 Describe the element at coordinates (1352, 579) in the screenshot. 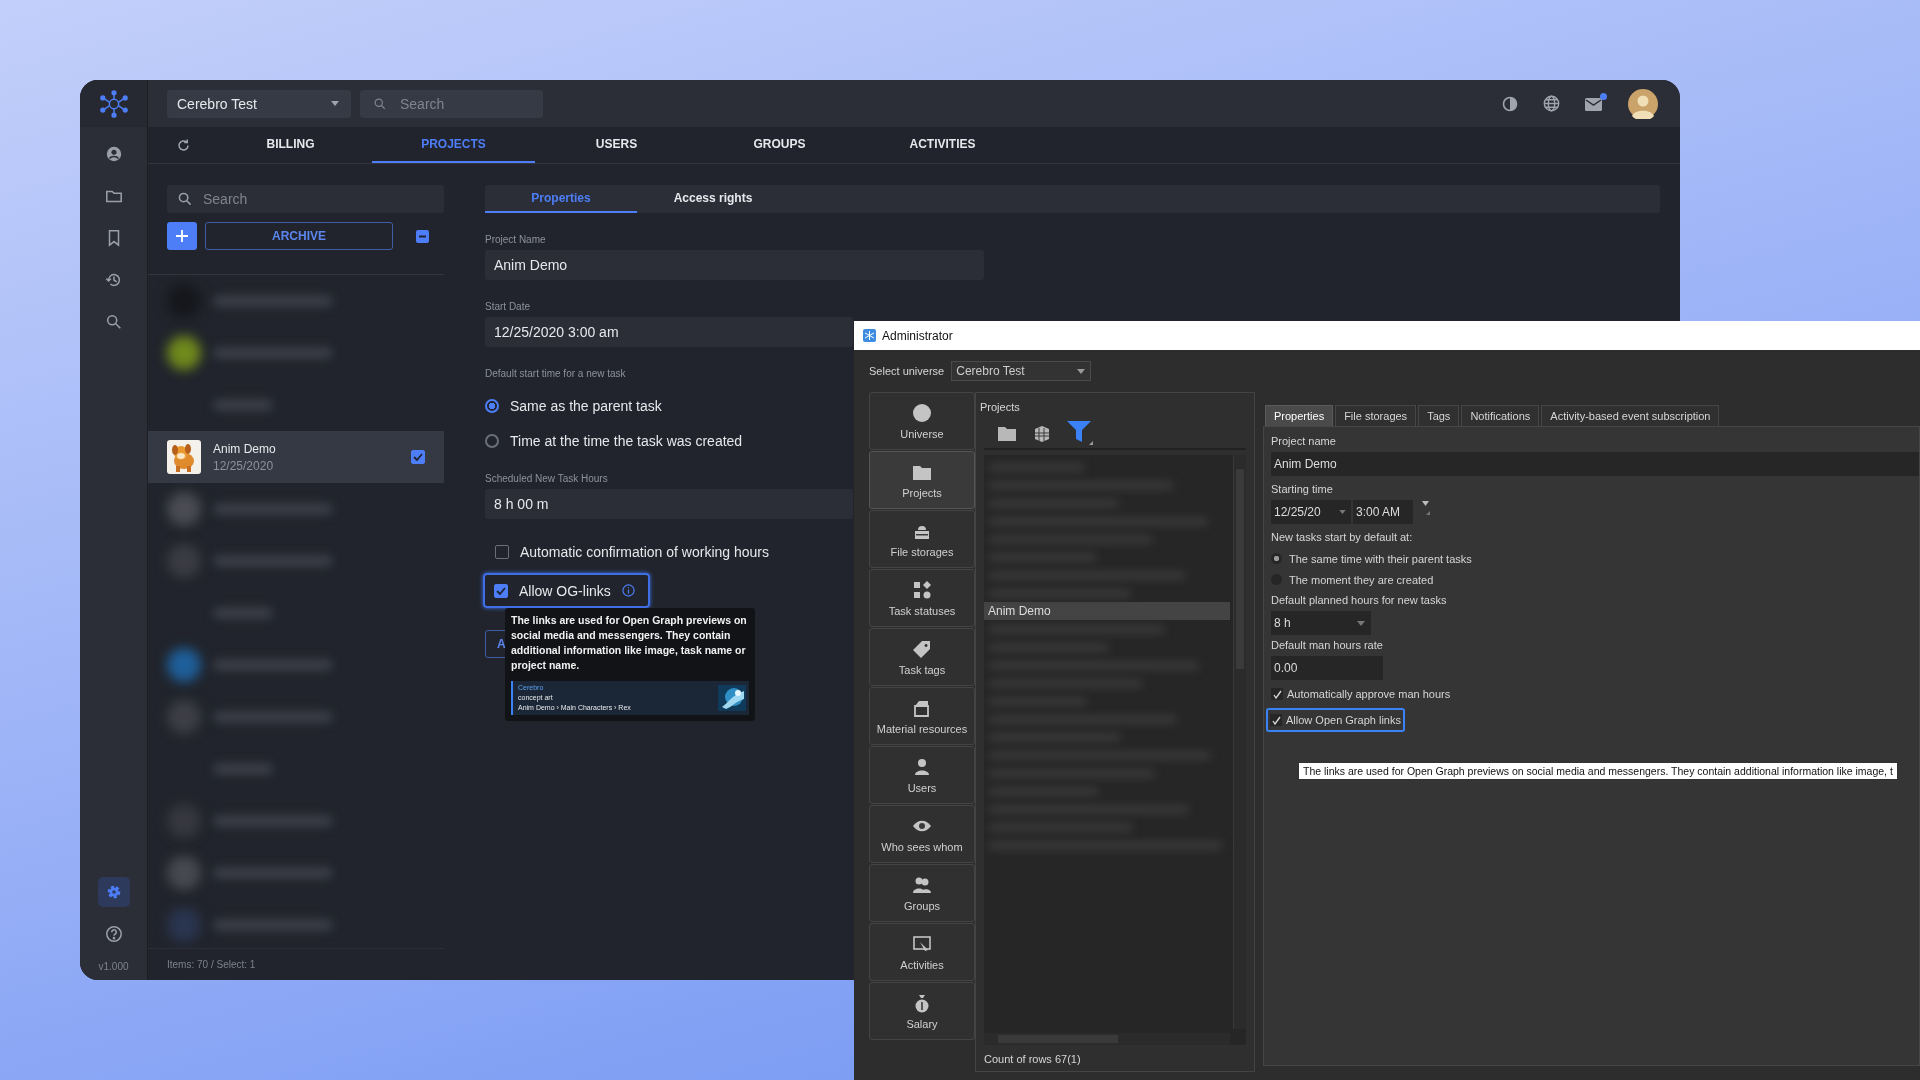

I see `radio-option: The moment they are created` at that location.